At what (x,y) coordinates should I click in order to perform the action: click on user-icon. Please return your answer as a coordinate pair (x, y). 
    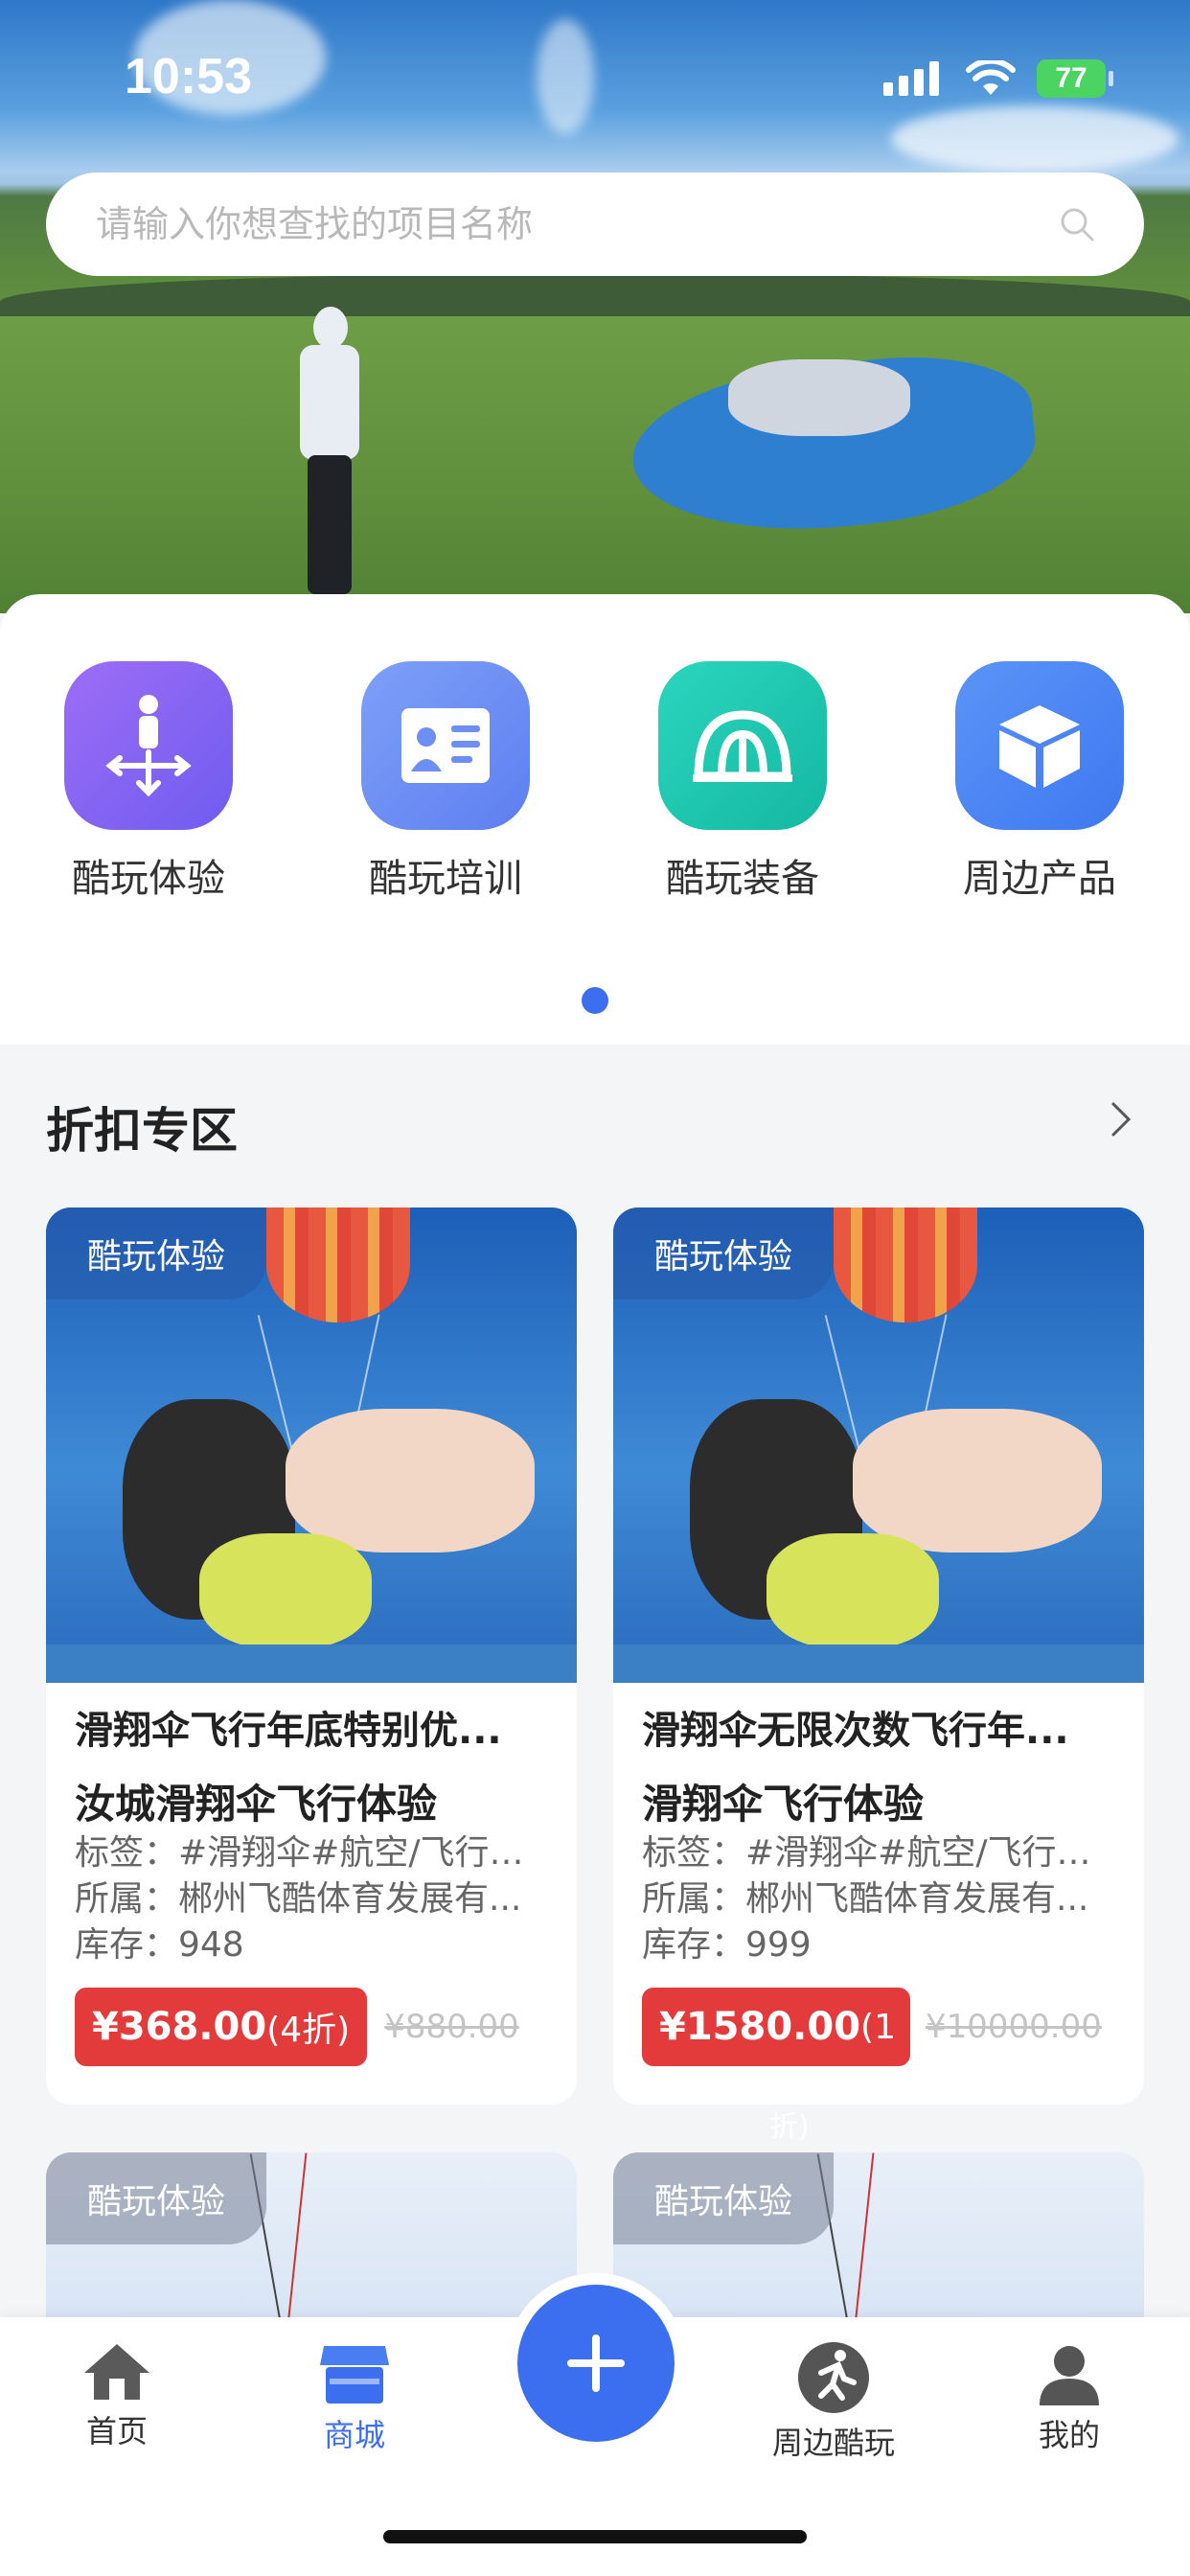
    Looking at the image, I should click on (1070, 2375).